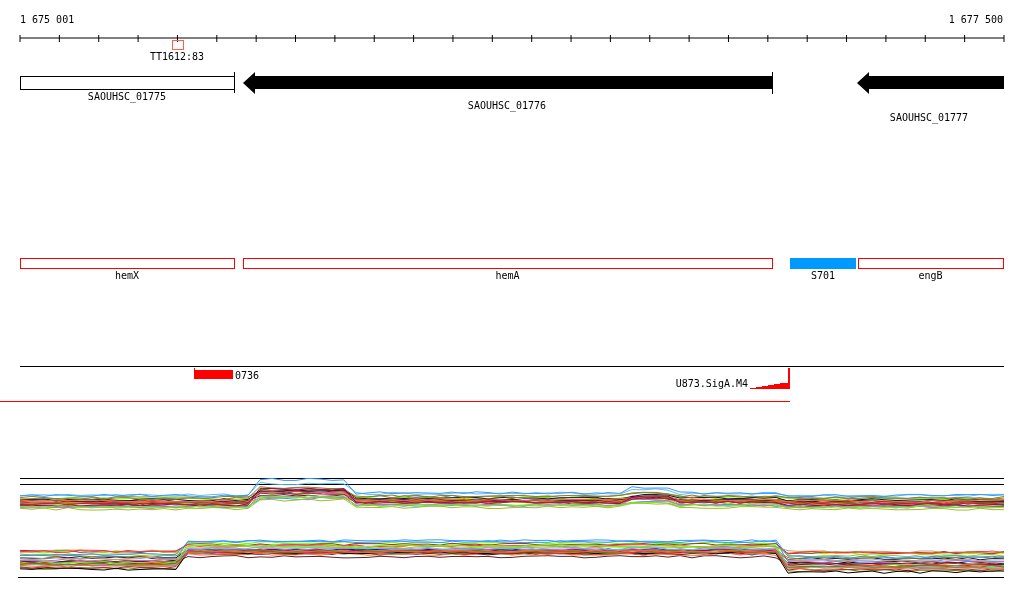  I want to click on feature-label: hemA, so click(507, 275).